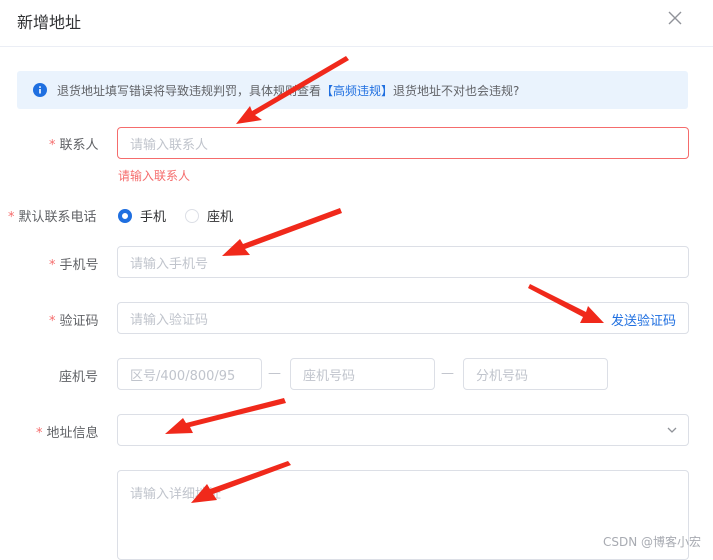 The width and height of the screenshot is (713, 560). I want to click on contact-label: * 联系人, so click(74, 145).